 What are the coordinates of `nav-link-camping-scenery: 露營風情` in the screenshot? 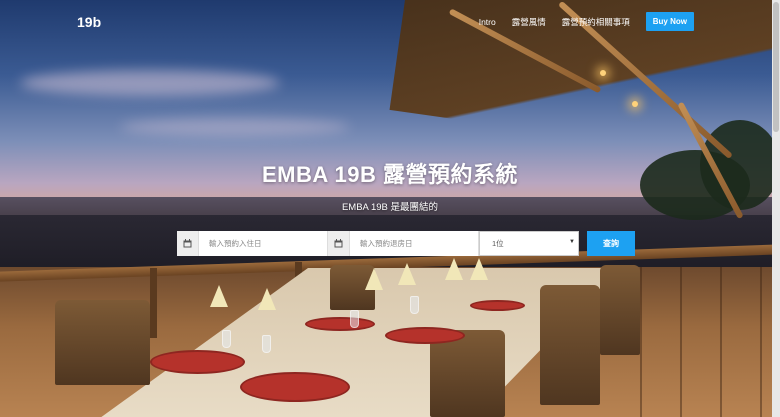 It's located at (529, 22).